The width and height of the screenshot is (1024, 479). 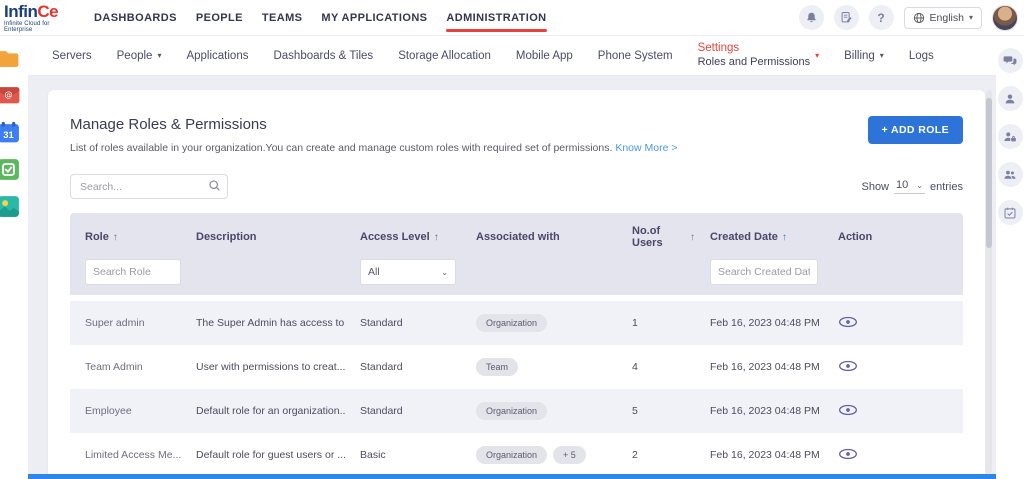 I want to click on subnav-people: People ▾, so click(x=139, y=56).